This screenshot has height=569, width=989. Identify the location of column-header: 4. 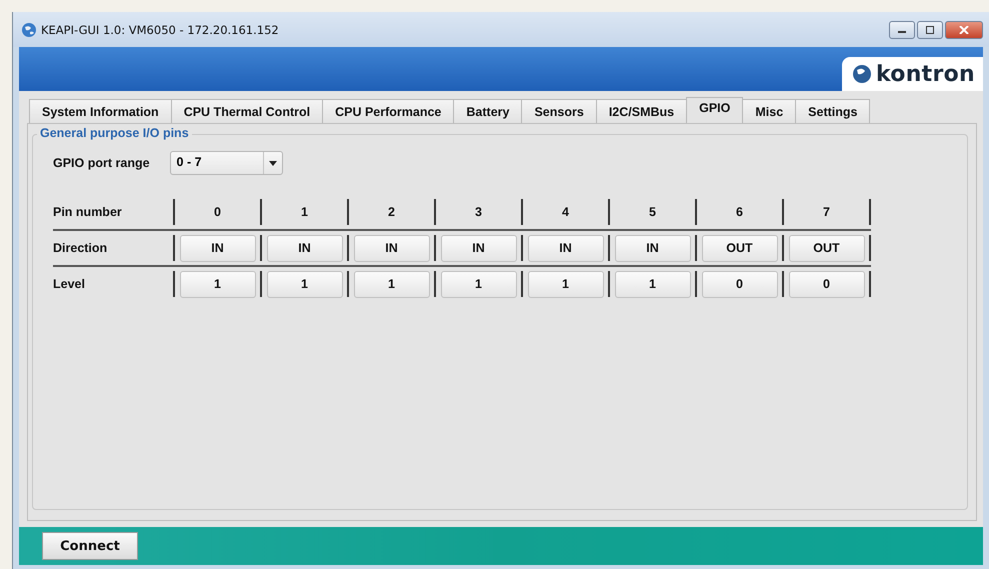
(565, 212).